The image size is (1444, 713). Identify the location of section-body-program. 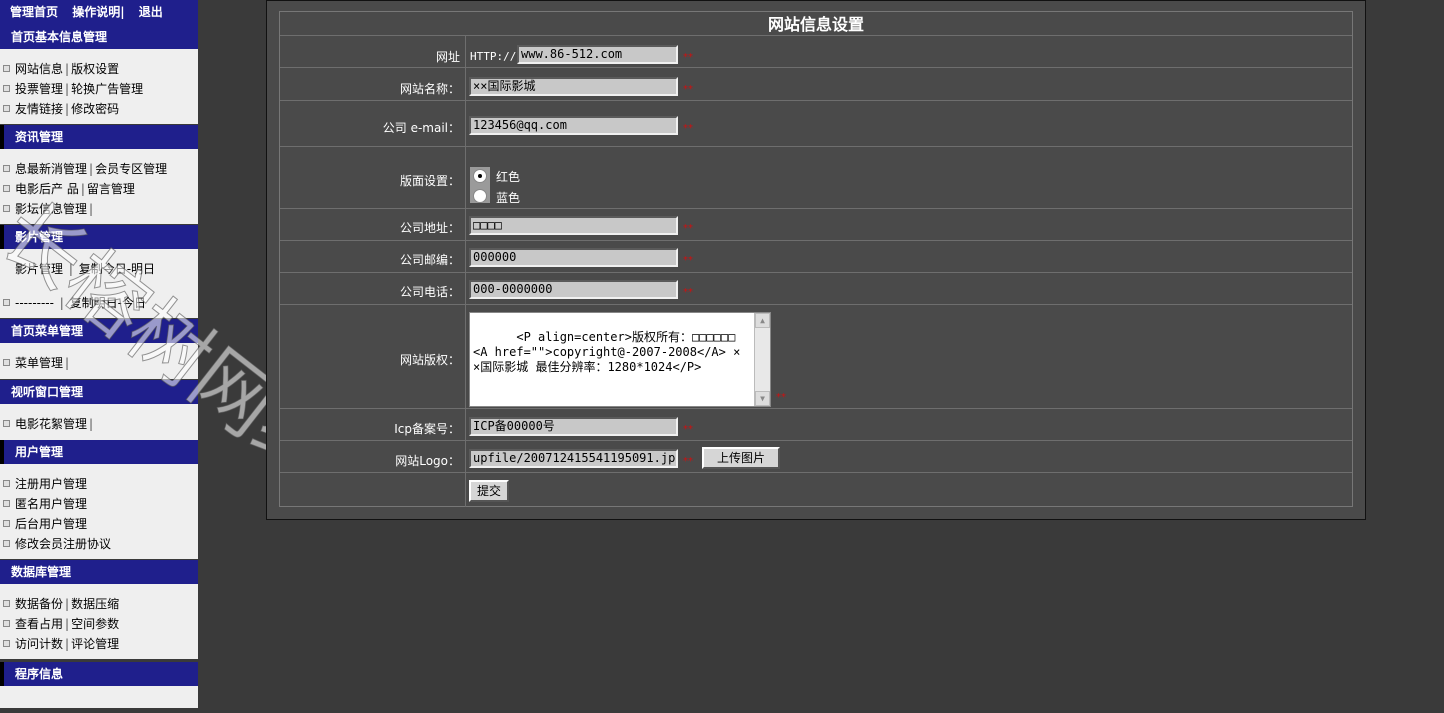
(99, 697).